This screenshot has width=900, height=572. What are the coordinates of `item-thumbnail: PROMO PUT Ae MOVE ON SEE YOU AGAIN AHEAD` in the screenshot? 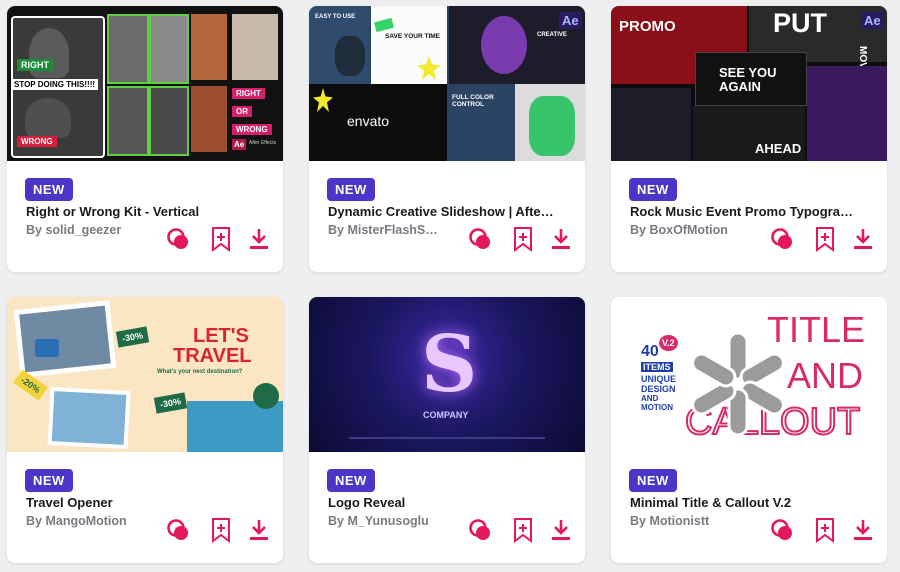 It's located at (749, 83).